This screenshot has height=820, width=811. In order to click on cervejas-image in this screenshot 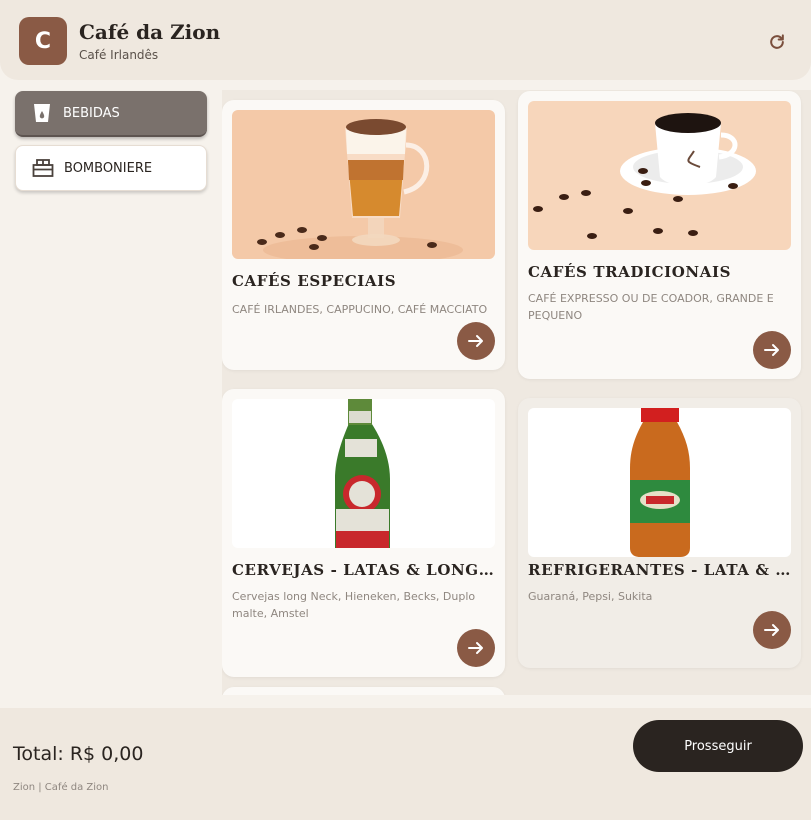, I will do `click(363, 473)`.